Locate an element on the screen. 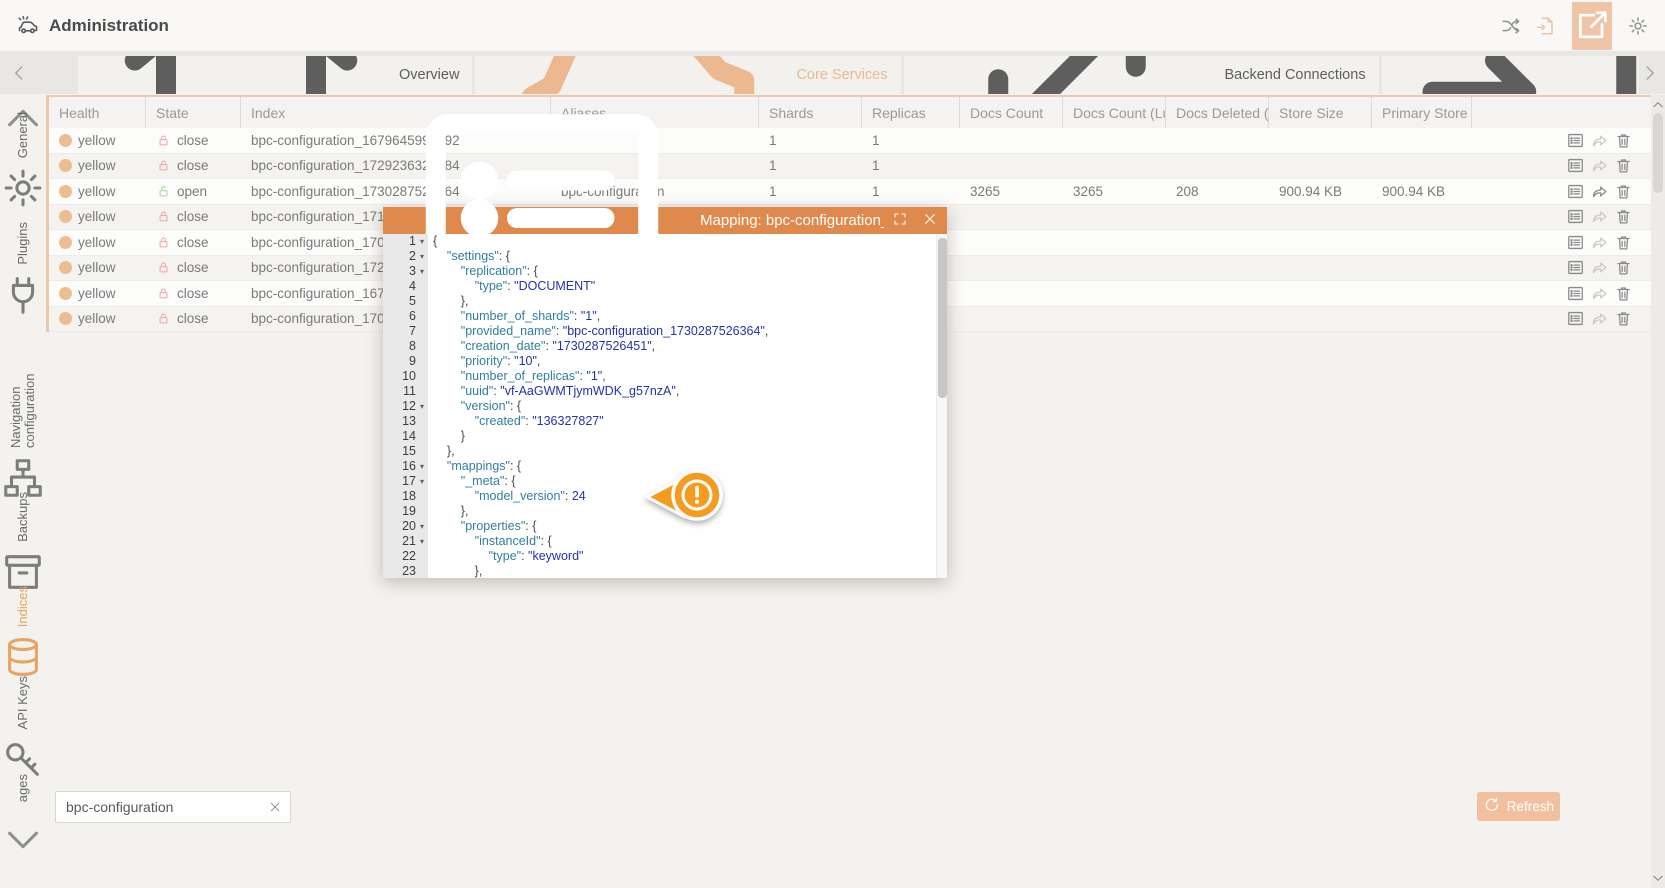  sidebar-item-label: Indices is located at coordinates (22, 607).